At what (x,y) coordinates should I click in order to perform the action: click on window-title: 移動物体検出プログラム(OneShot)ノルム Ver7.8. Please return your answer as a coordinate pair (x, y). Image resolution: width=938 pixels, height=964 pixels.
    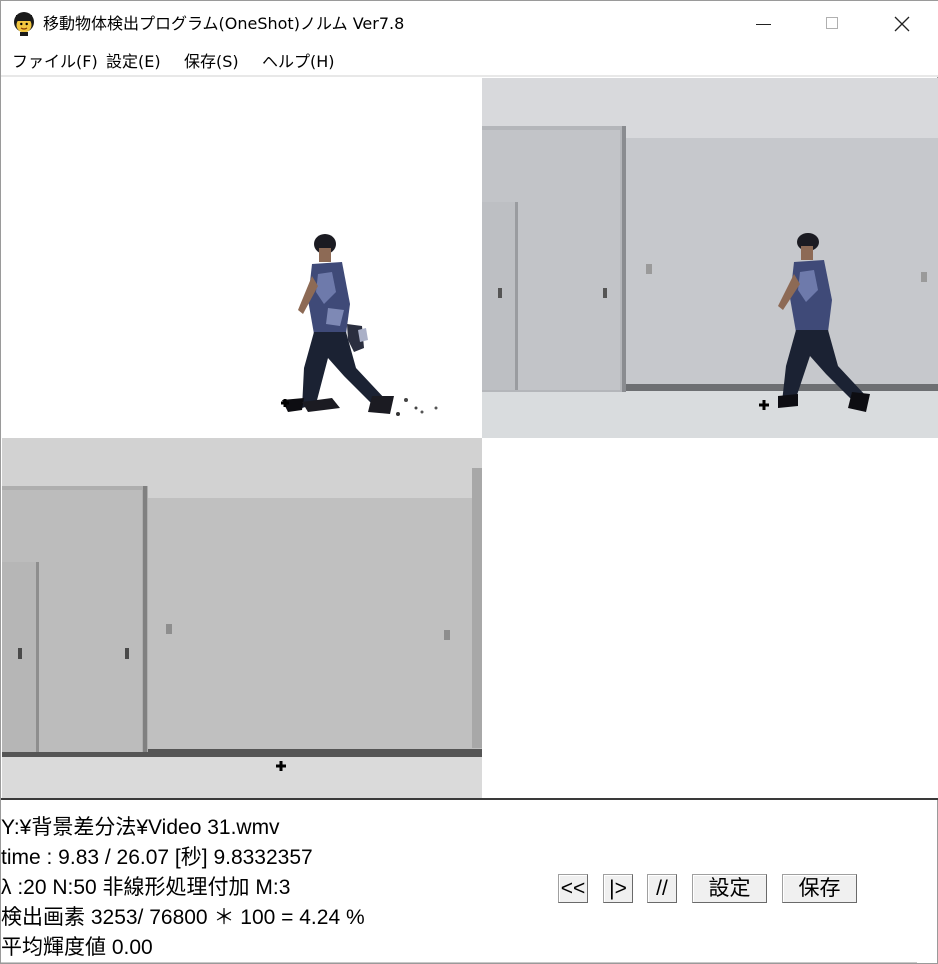
    Looking at the image, I should click on (224, 23).